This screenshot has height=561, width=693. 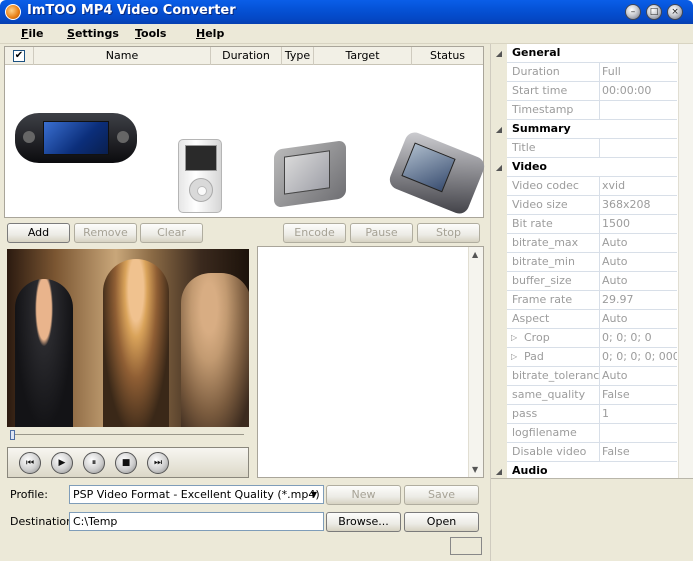 I want to click on property-value: 29.97, so click(x=639, y=300).